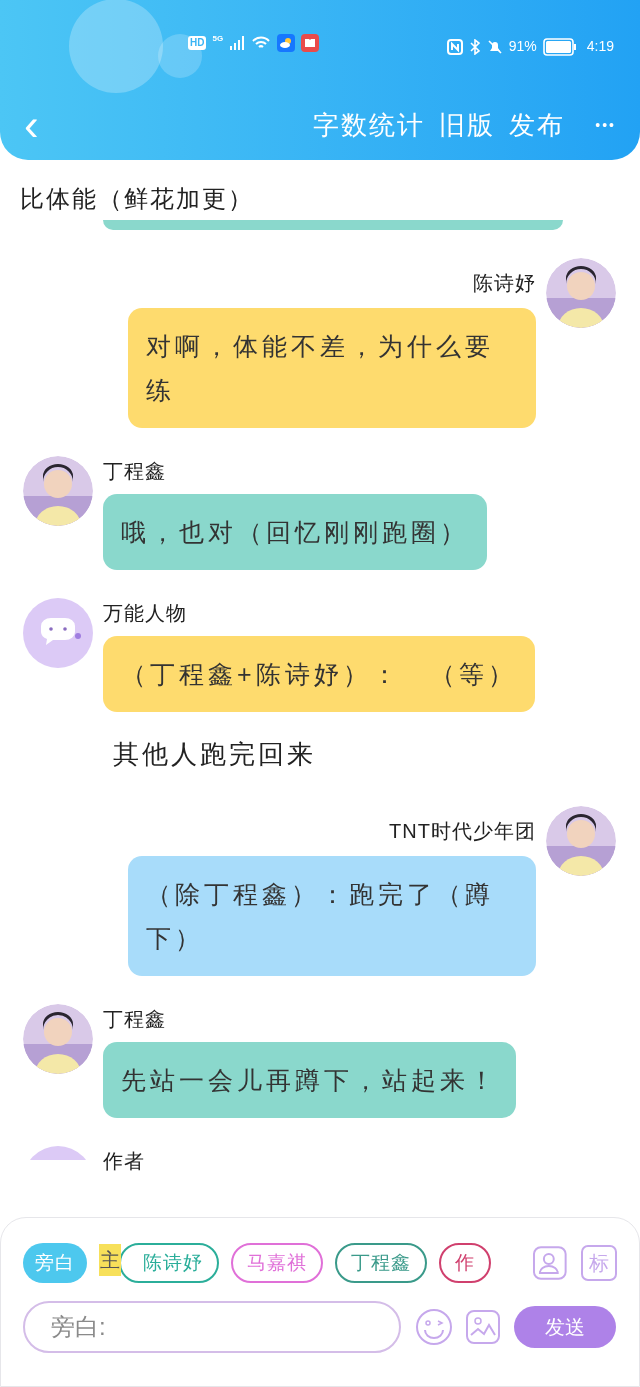  What do you see at coordinates (381, 1263) in the screenshot?
I see `role-chip: 丁程鑫` at bounding box center [381, 1263].